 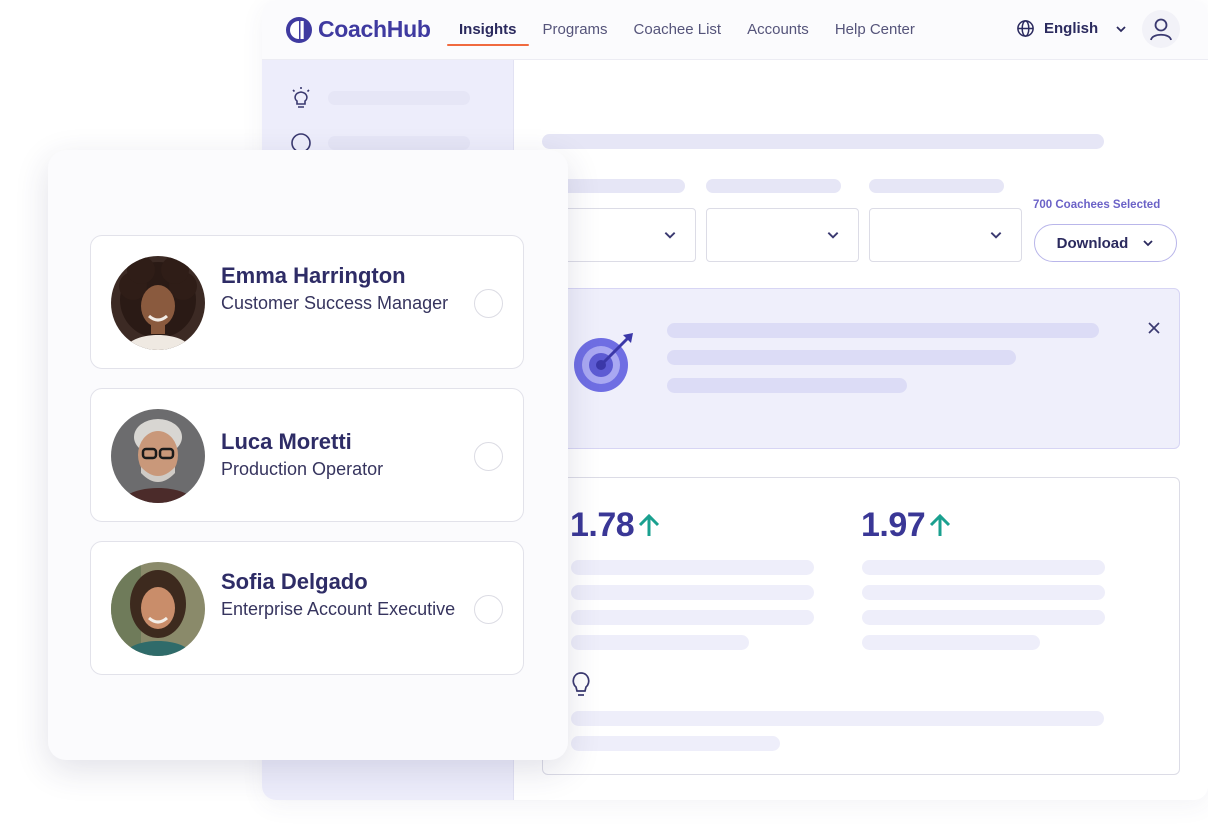 What do you see at coordinates (335, 303) in the screenshot?
I see `coachee-role: Customer Success Manager` at bounding box center [335, 303].